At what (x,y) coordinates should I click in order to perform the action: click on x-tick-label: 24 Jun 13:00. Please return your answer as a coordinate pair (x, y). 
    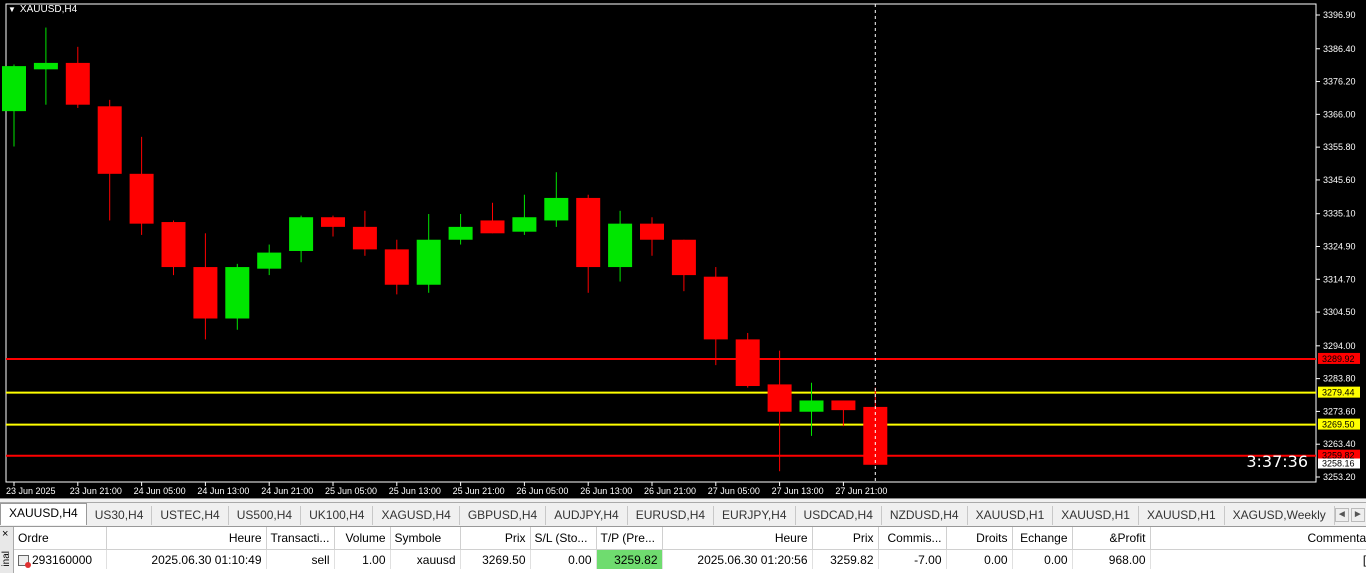
    Looking at the image, I should click on (223, 491).